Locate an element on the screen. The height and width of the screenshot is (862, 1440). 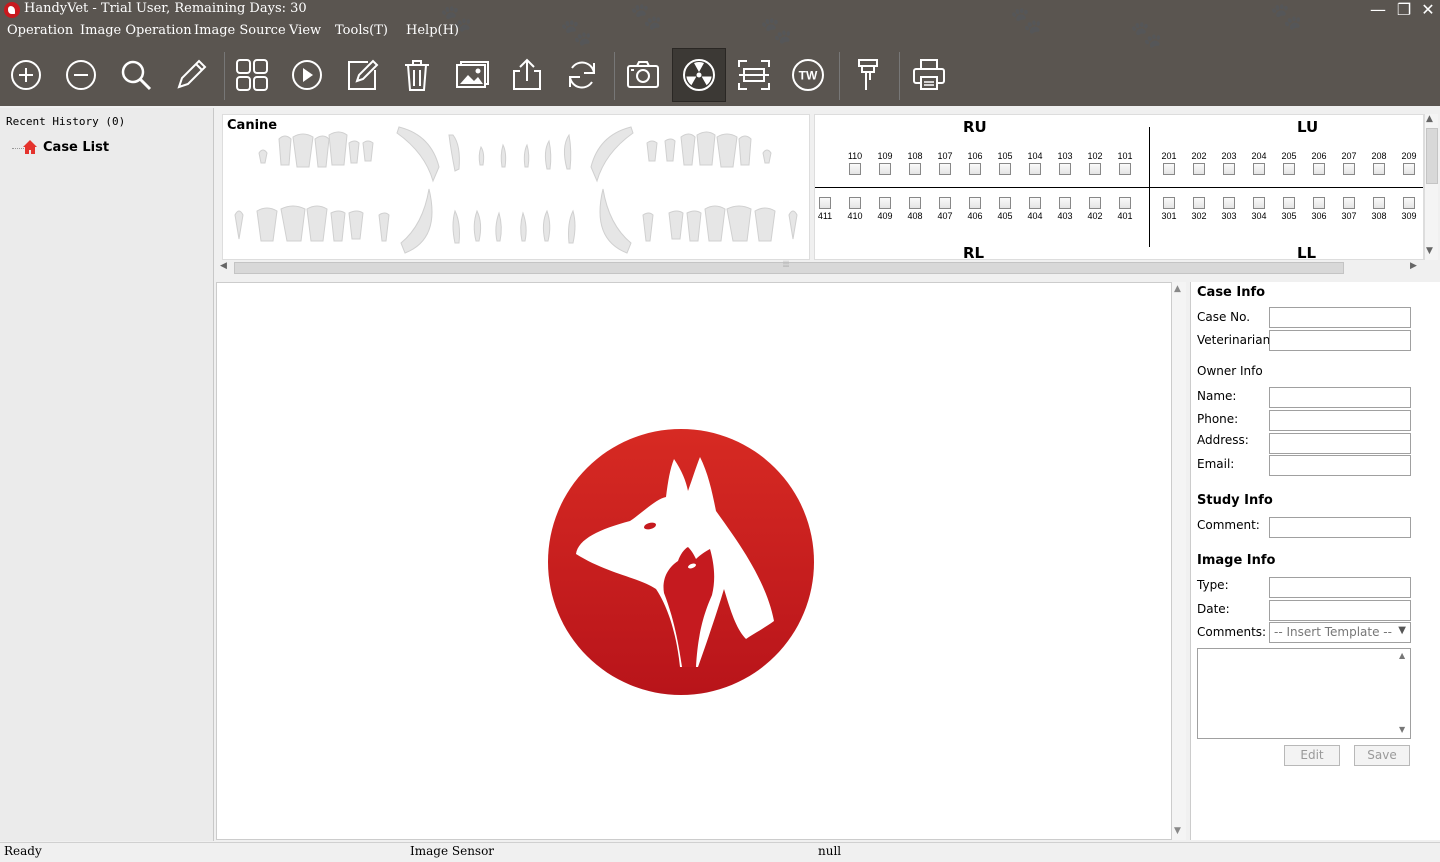
tooth-301: 301 is located at coordinates (1169, 209).